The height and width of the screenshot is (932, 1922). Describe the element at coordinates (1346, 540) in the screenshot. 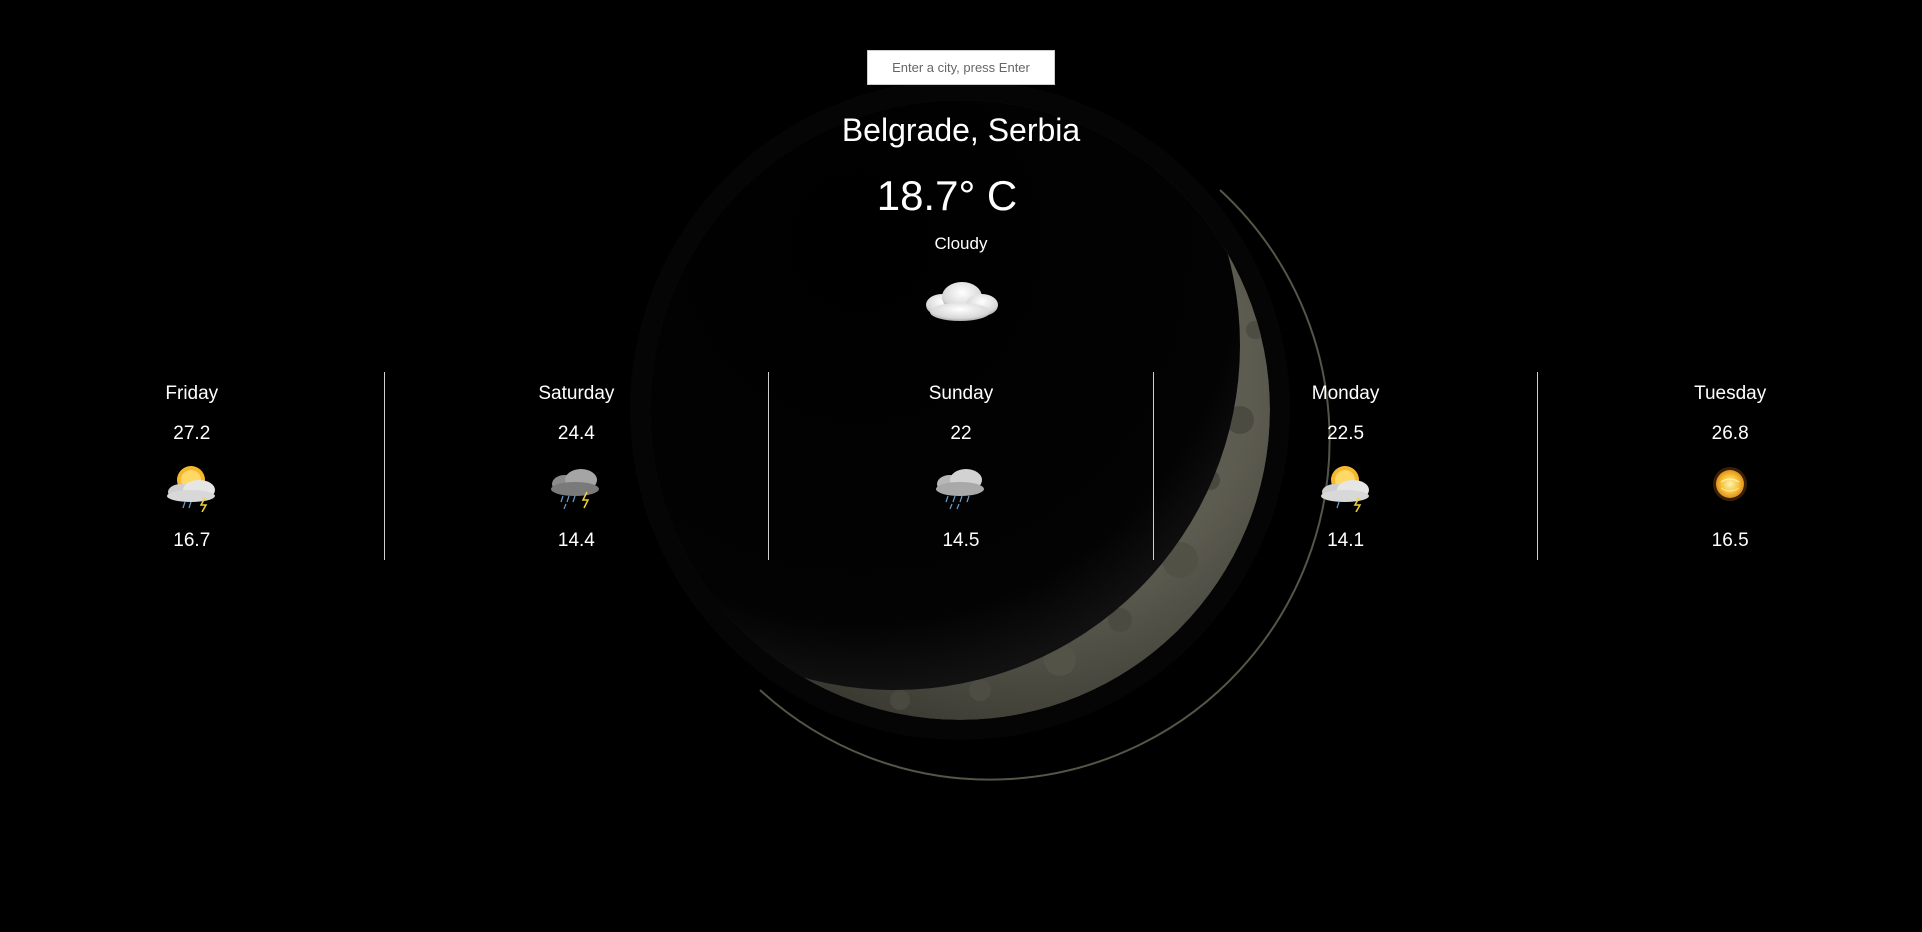

I see `forecast-low-temp: 14.1` at that location.